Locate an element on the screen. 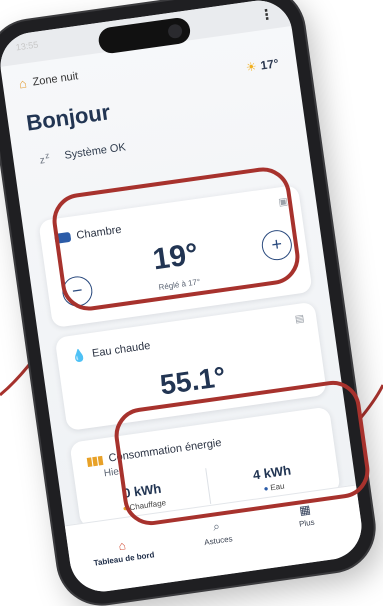 This screenshot has height=606, width=383. card-eau-title: 💧 Eau chaude is located at coordinates (110, 351).